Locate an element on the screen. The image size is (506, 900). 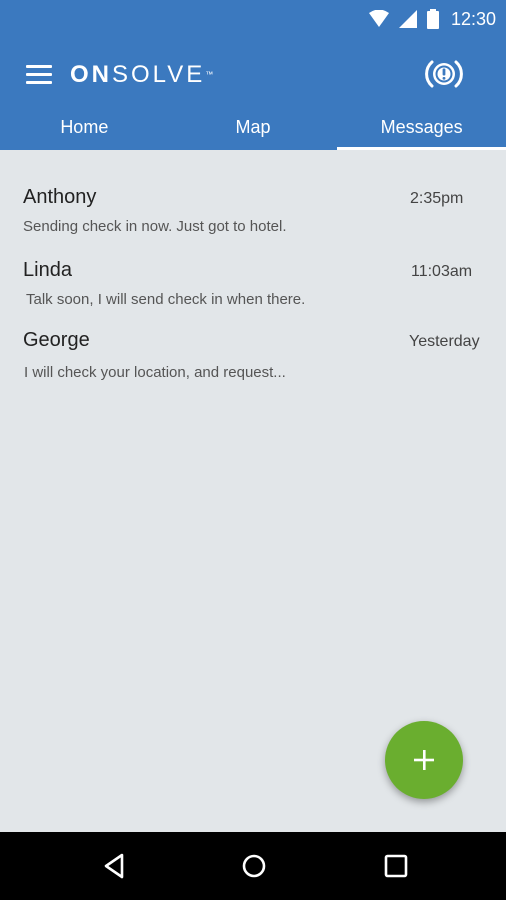
status-time: 12:30 is located at coordinates (473, 18).